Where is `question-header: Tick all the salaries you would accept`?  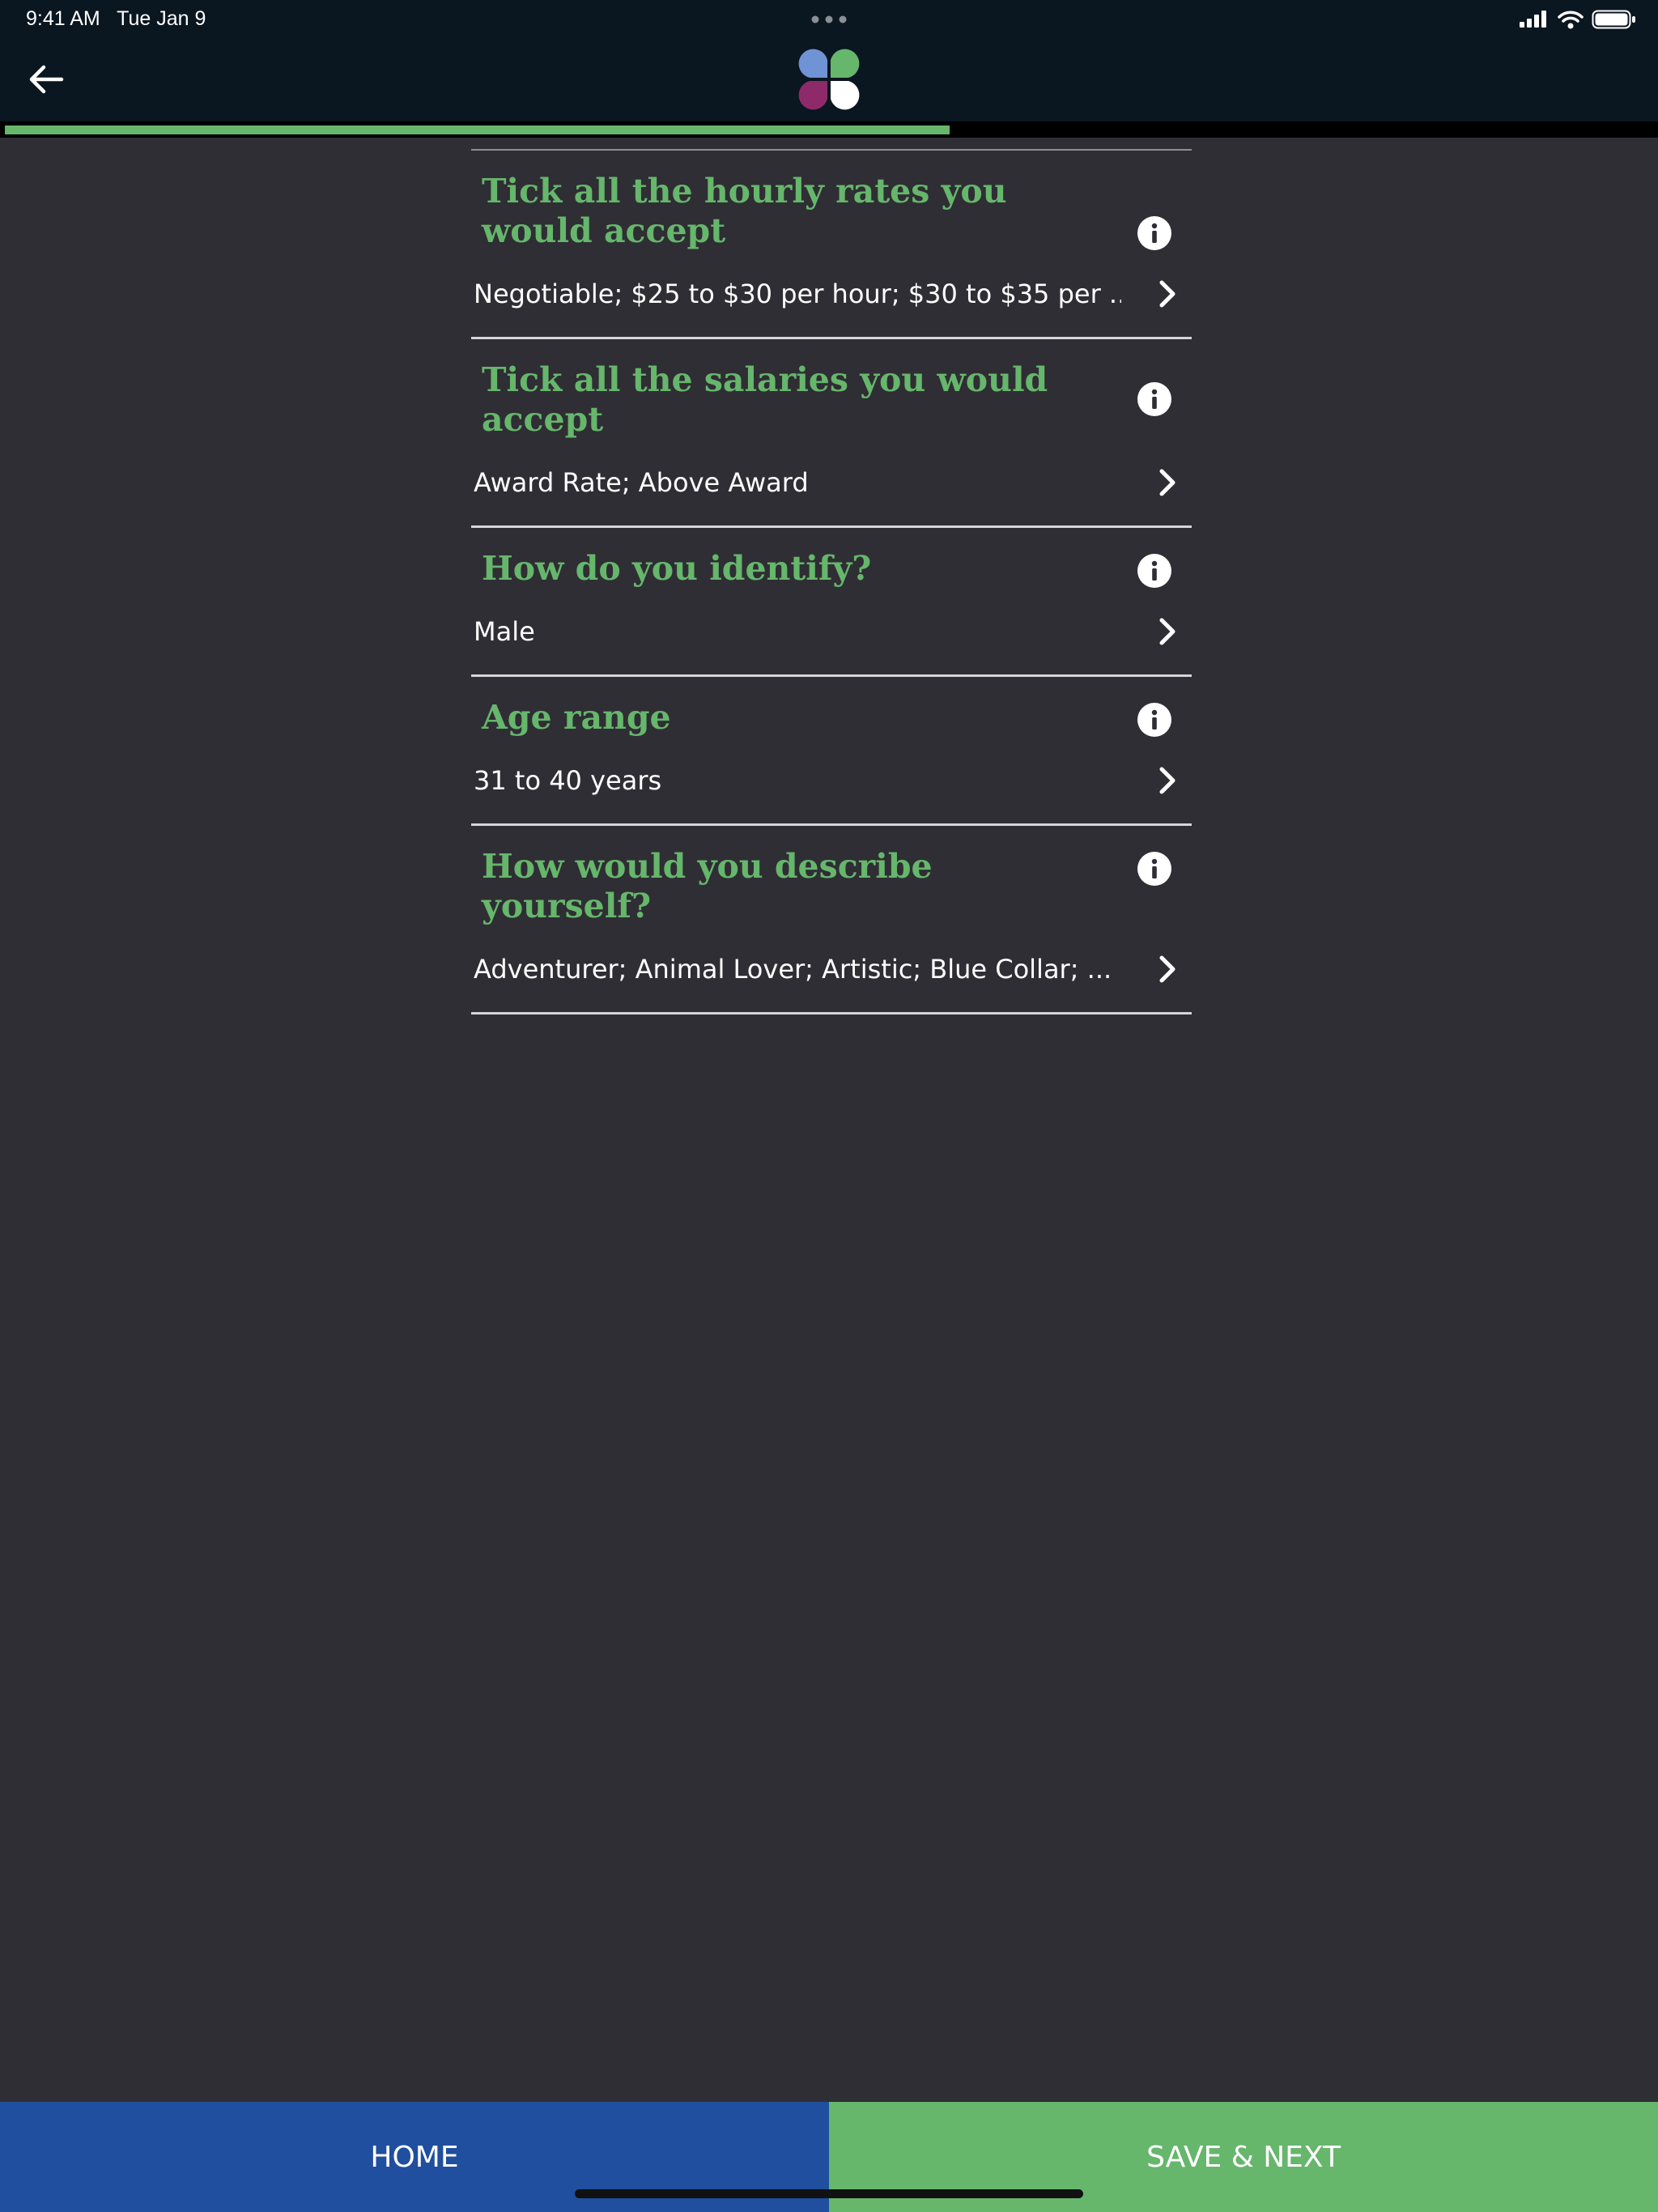
question-header: Tick all the salaries you would accept is located at coordinates (831, 389).